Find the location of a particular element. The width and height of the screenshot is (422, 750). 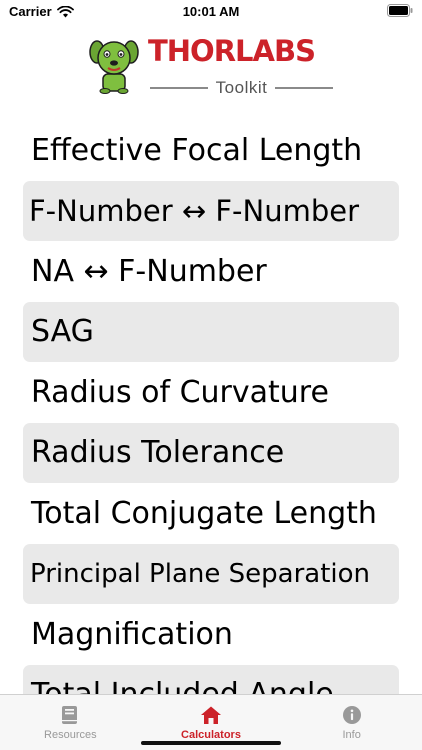

calc-item-principal-plane-separation: Principal Plane Separation is located at coordinates (211, 573).